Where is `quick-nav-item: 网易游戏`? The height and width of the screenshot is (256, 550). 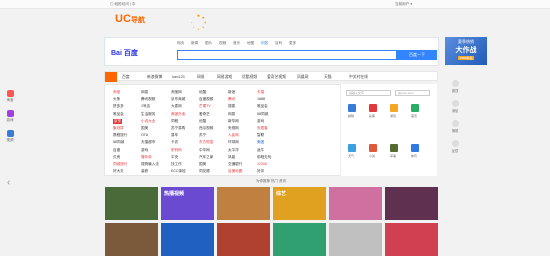 quick-nav-item: 网易游戏 is located at coordinates (224, 77).